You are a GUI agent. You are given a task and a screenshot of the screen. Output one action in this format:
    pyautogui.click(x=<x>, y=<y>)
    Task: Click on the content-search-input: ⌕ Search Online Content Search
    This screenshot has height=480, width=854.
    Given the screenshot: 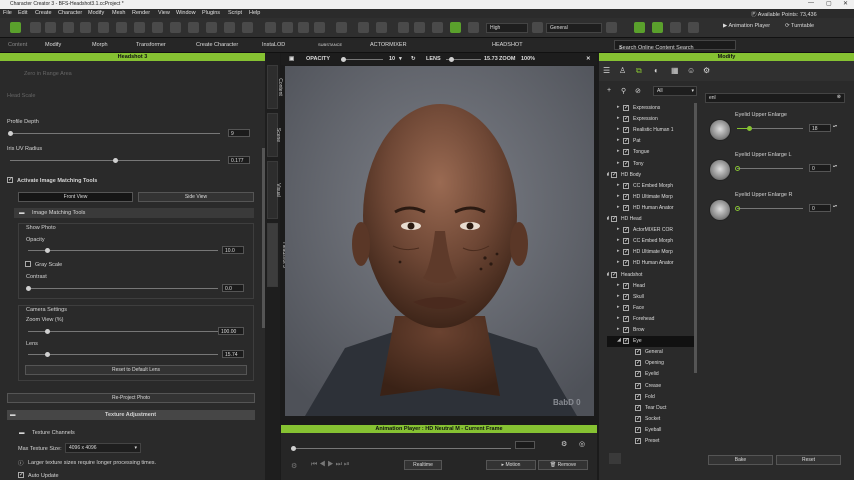 What is the action you would take?
    pyautogui.click(x=675, y=45)
    